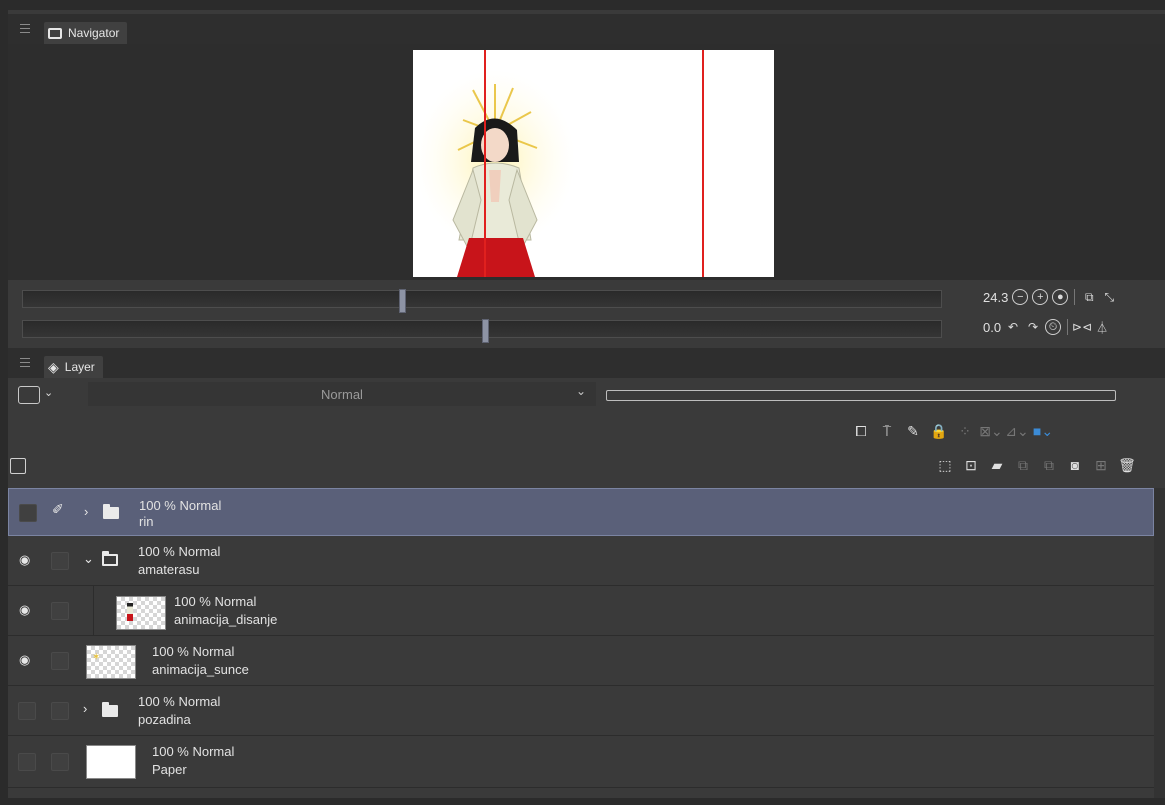 The height and width of the screenshot is (805, 1165). I want to click on bottom-edge, so click(582, 801).